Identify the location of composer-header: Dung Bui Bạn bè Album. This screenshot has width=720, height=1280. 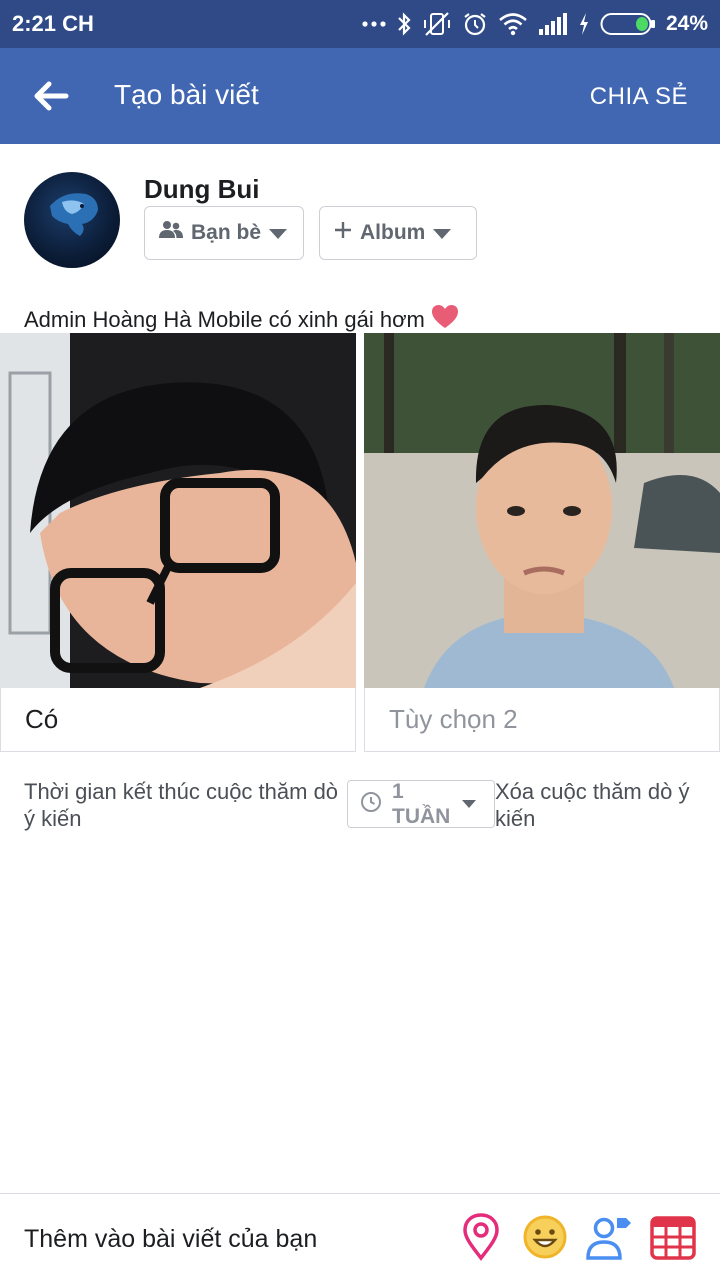
(360, 219).